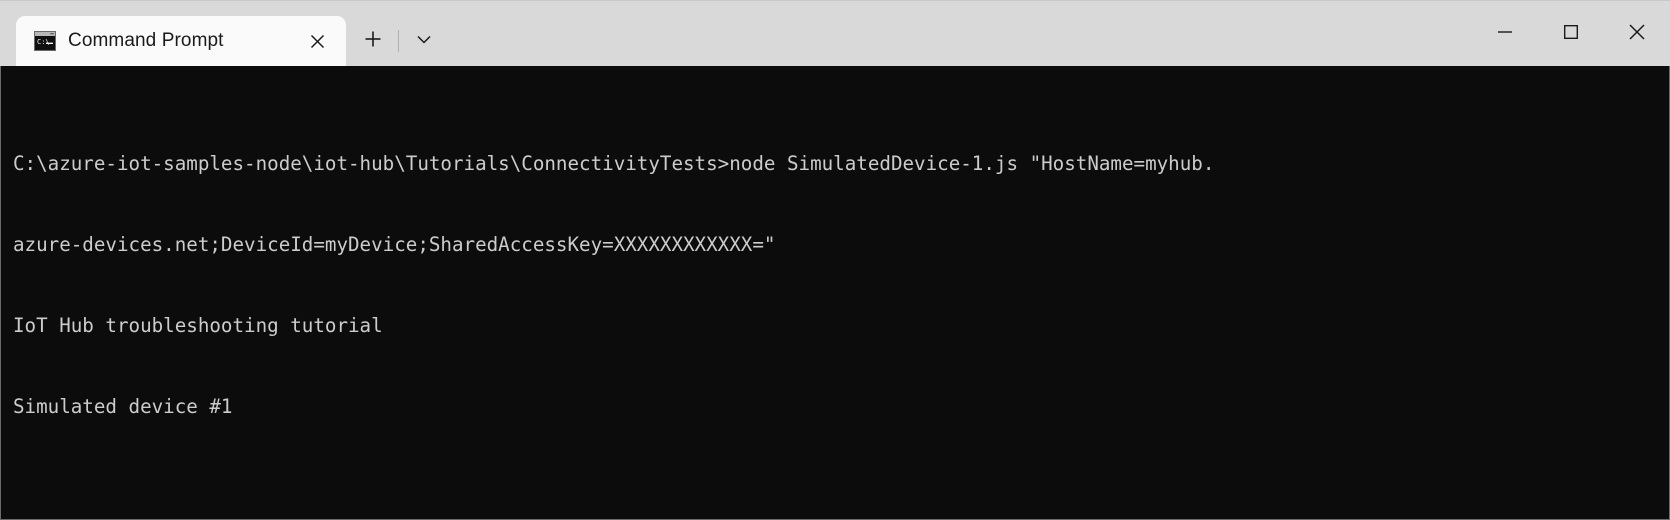 The width and height of the screenshot is (1670, 520). What do you see at coordinates (123, 406) in the screenshot?
I see `terminal-line: Simulated device #1` at bounding box center [123, 406].